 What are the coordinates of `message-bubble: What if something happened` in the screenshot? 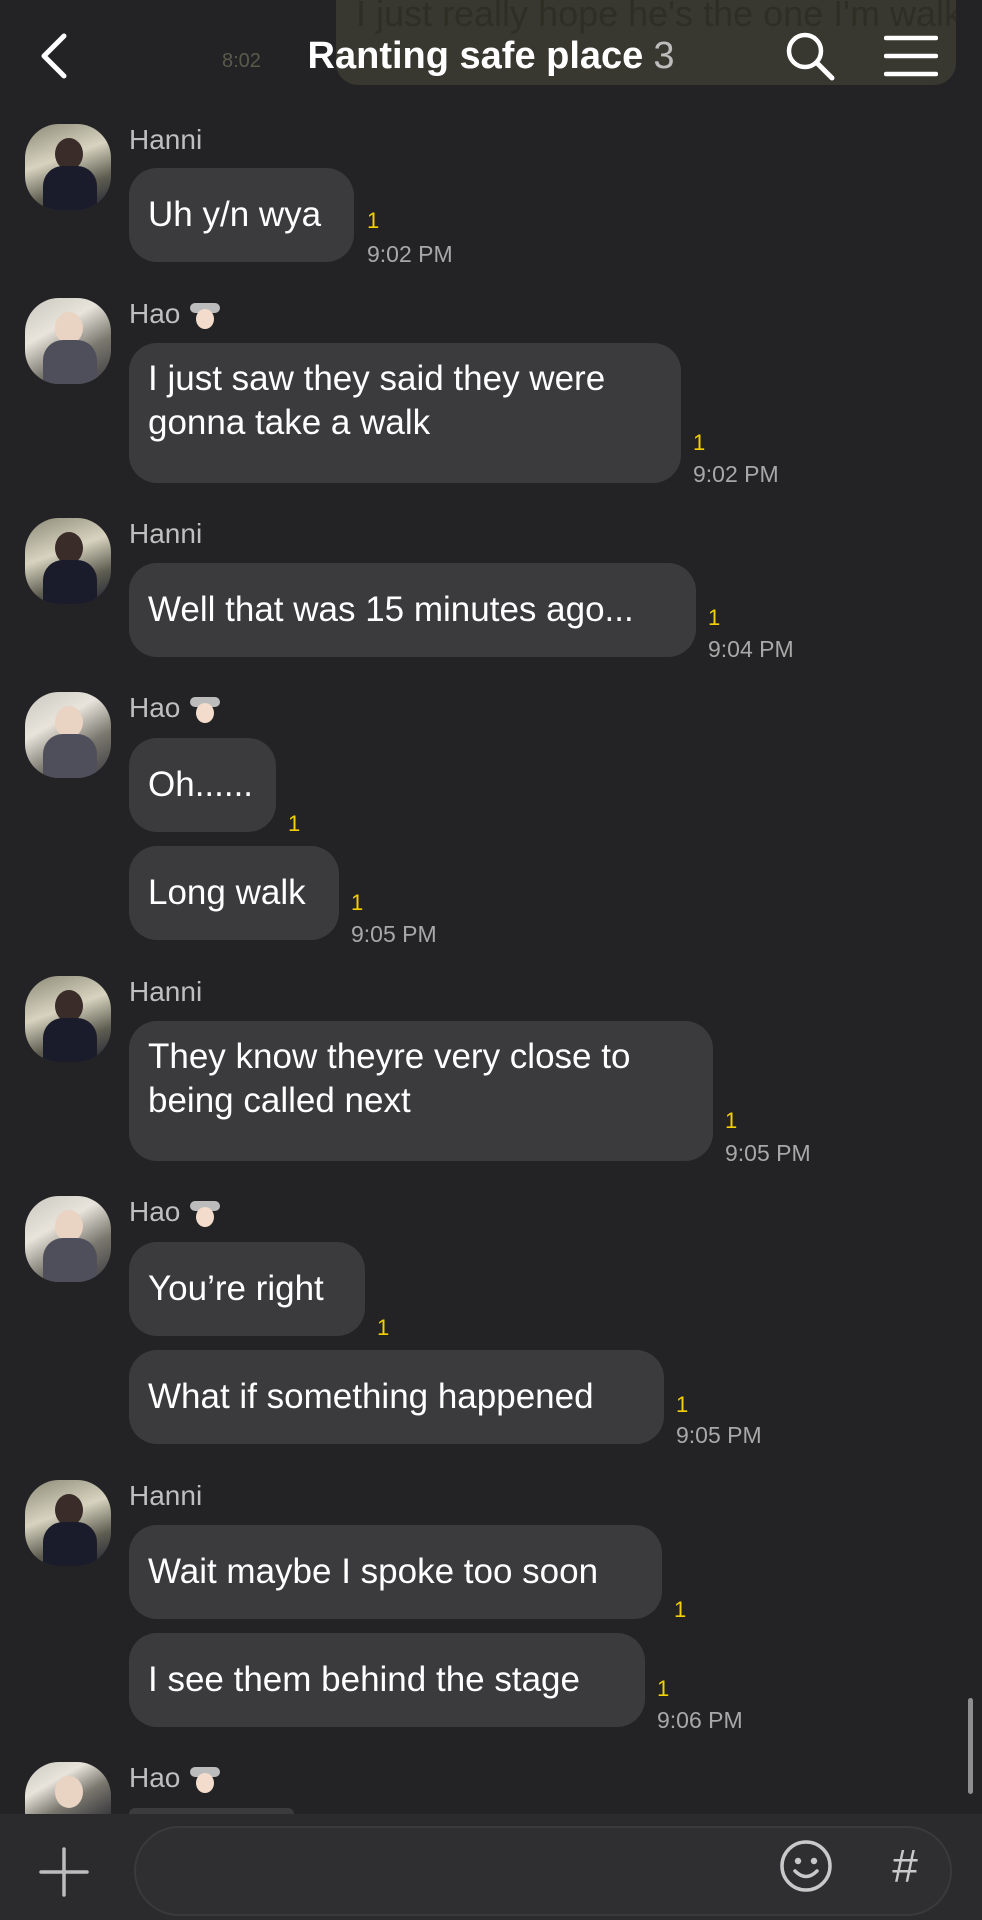 It's located at (396, 1397).